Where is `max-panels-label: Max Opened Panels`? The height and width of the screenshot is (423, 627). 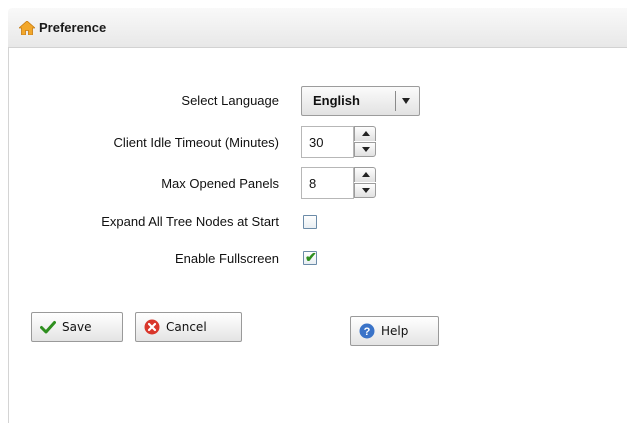 max-panels-label: Max Opened Panels is located at coordinates (220, 183).